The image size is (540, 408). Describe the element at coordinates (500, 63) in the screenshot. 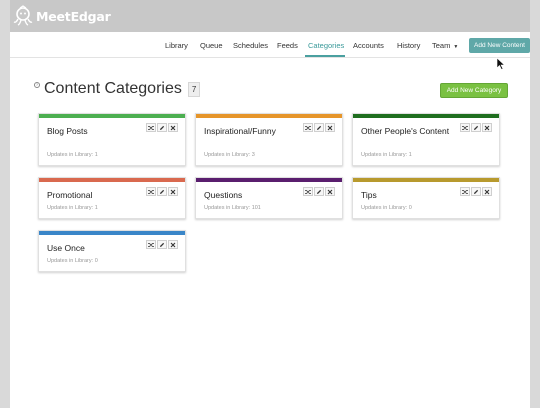

I see `mouse-cursor-icon` at that location.